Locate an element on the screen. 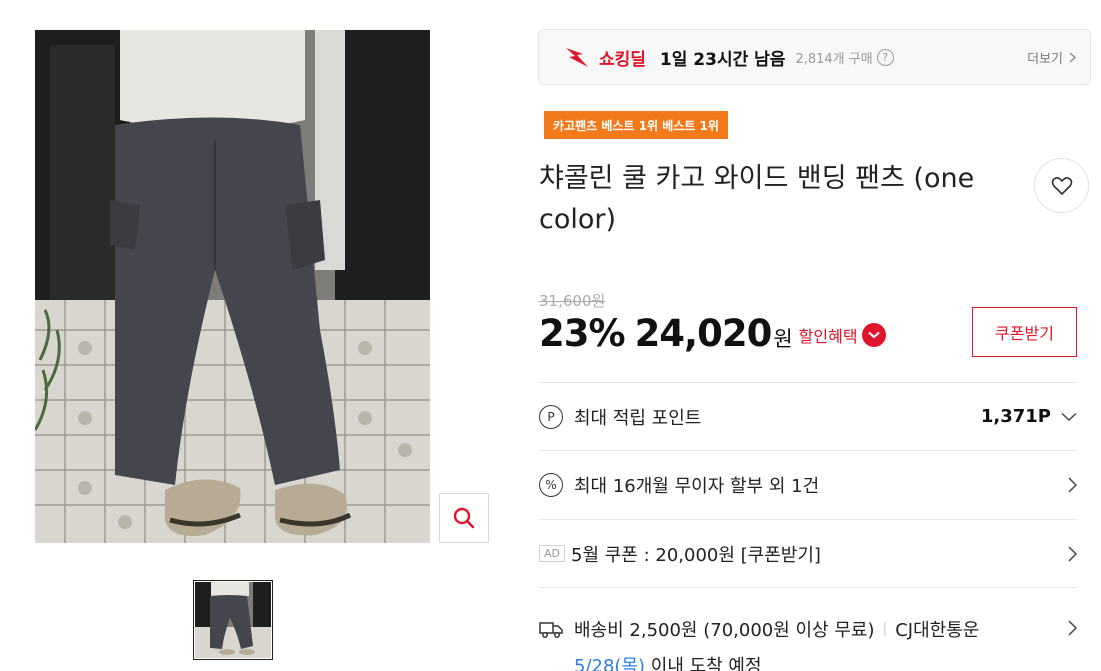  installment-right is located at coordinates (1072, 485).